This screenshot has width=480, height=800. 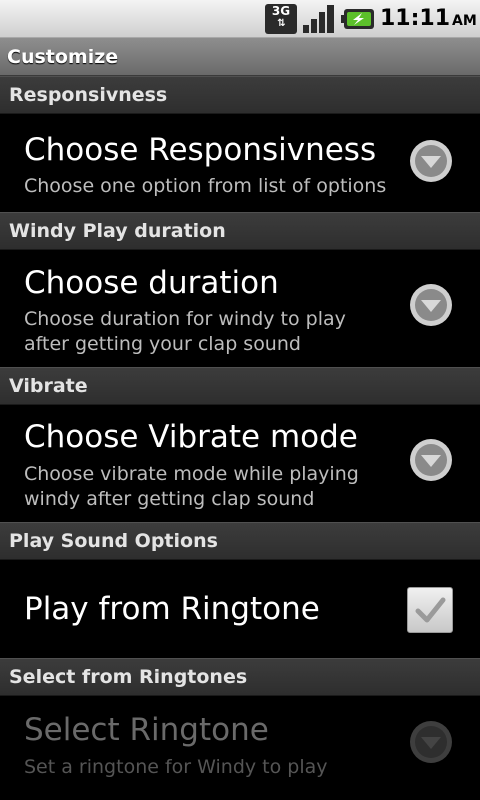 What do you see at coordinates (63, 57) in the screenshot?
I see `page-title: Customize` at bounding box center [63, 57].